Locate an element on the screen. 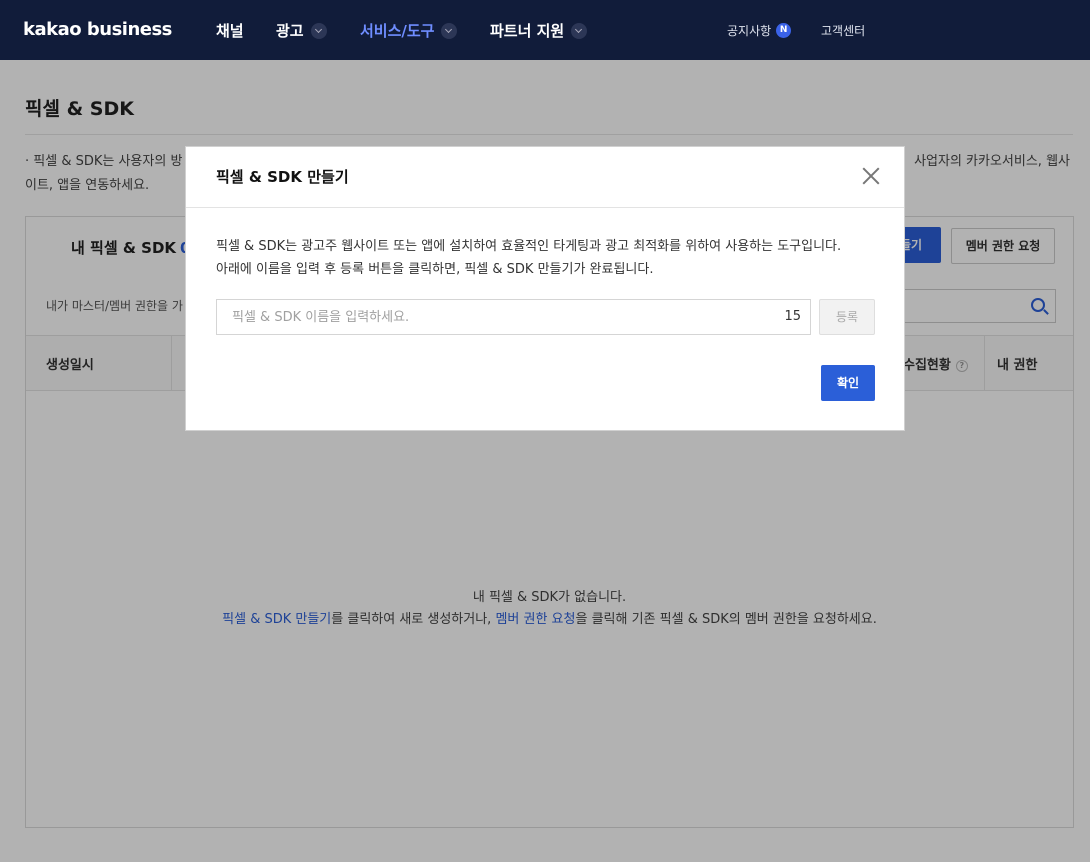 This screenshot has width=1090, height=862. nav-item-label: 채널 is located at coordinates (230, 31).